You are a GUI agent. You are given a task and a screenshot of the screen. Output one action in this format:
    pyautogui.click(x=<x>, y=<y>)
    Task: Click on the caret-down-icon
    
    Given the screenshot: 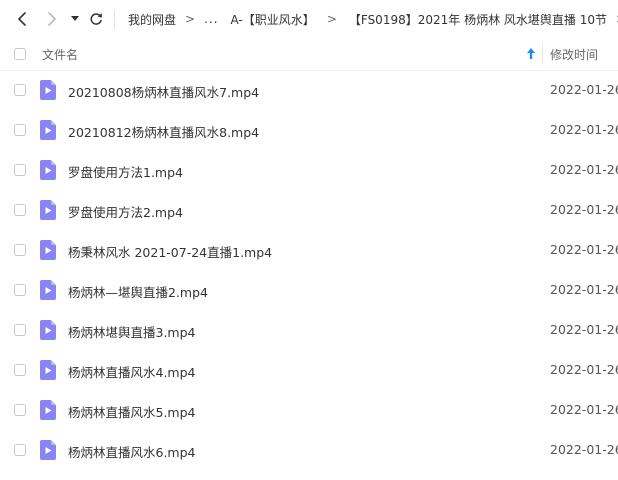 What is the action you would take?
    pyautogui.click(x=75, y=18)
    